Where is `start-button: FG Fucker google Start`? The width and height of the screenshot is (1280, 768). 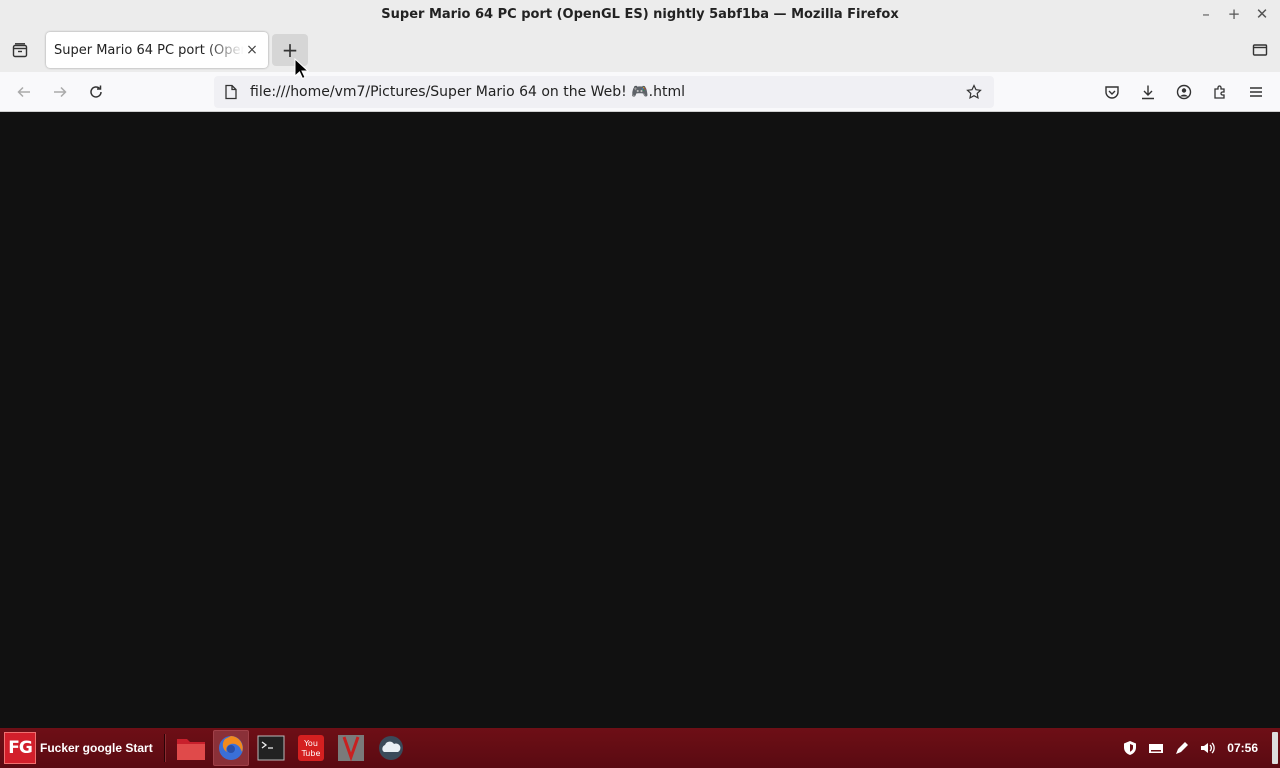 start-button: FG Fucker google Start is located at coordinates (76, 748).